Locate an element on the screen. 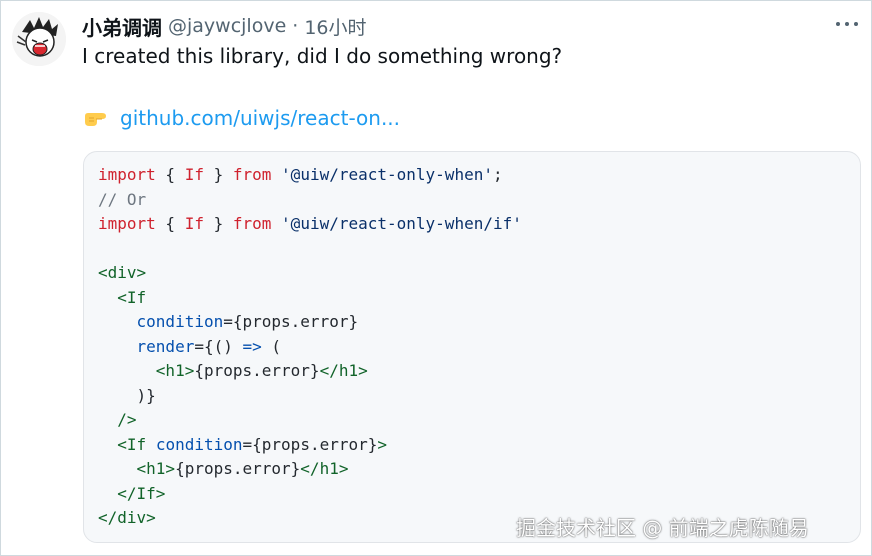  code-token: '@uiw/react-only-when' is located at coordinates (387, 174).